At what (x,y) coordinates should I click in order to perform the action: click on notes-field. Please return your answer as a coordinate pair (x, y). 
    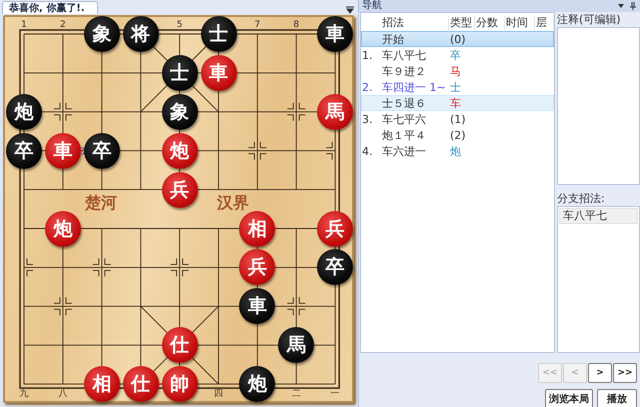
    Looking at the image, I should click on (598, 106).